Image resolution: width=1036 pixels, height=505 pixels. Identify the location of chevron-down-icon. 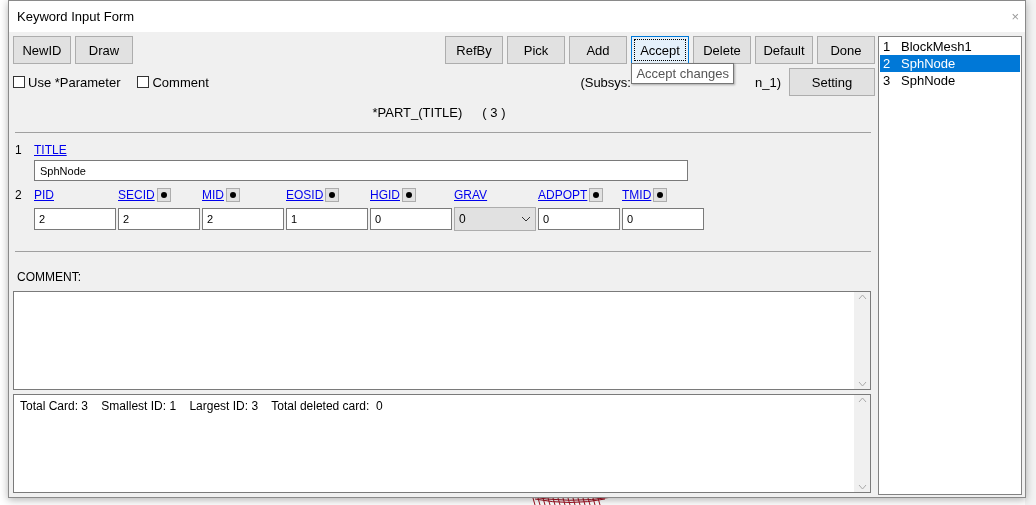
(526, 219).